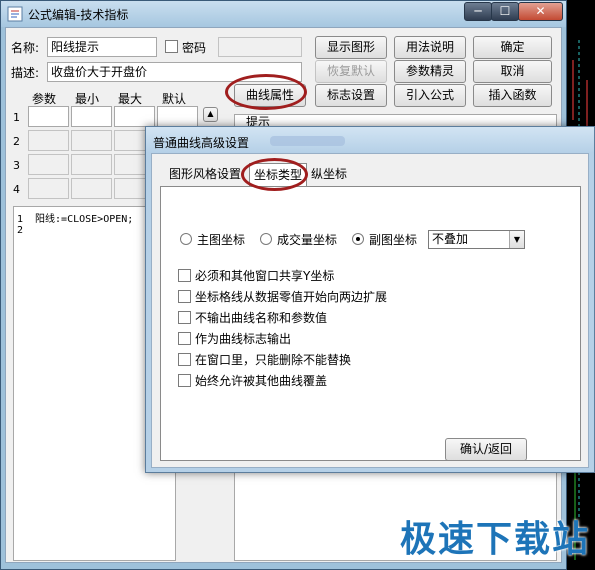  What do you see at coordinates (174, 99) in the screenshot?
I see `param-header-default: 默认` at bounding box center [174, 99].